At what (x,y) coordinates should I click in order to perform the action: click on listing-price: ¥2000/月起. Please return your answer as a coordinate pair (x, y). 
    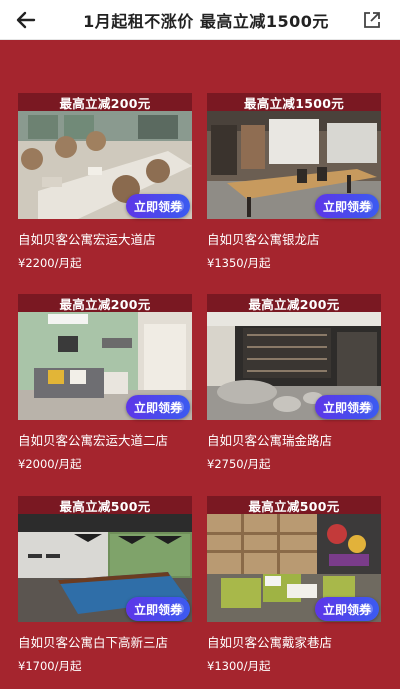
    Looking at the image, I should click on (50, 464).